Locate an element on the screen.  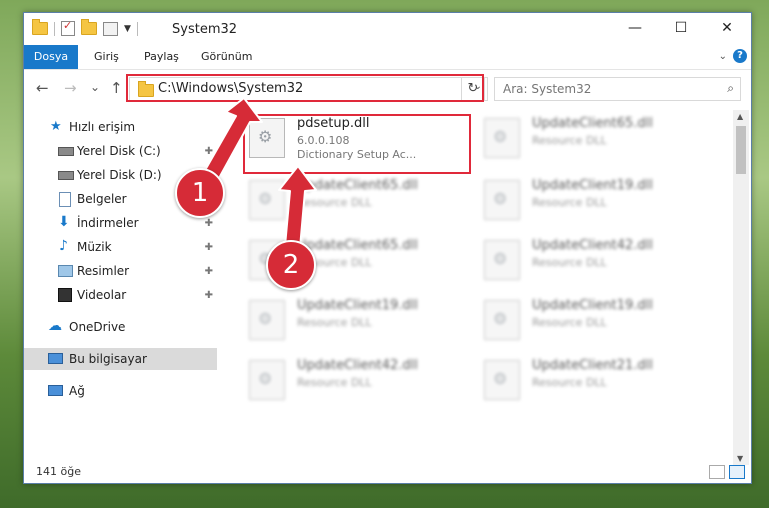
step-badge-2: 2 is located at coordinates (291, 265).